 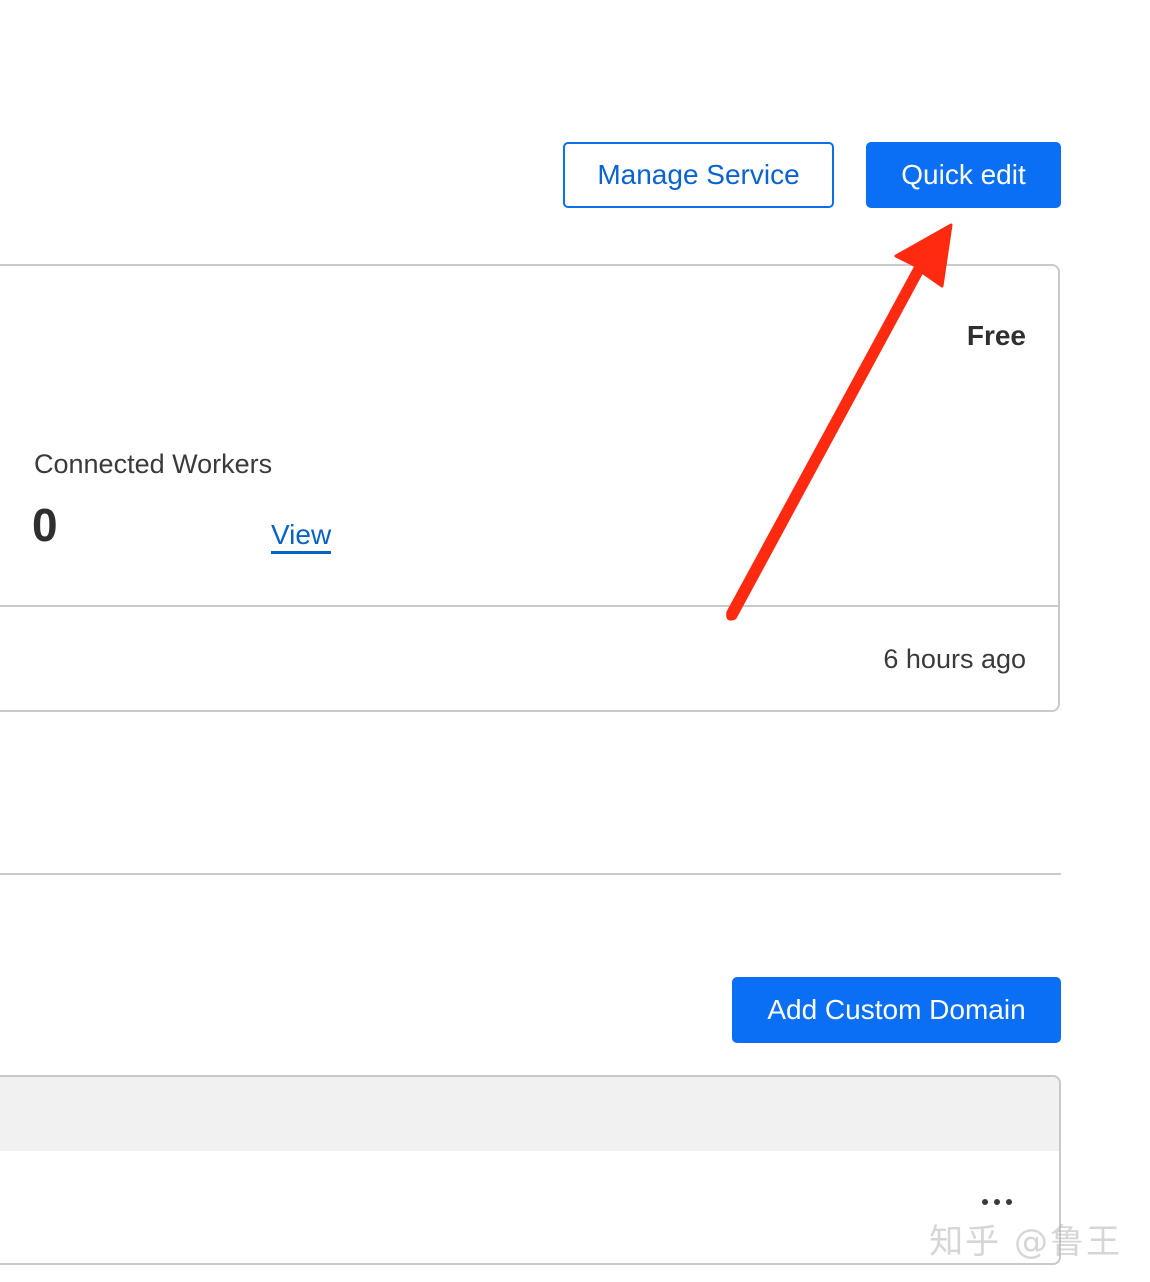 What do you see at coordinates (954, 659) in the screenshot?
I see `last-updated-text: 6 hours ago` at bounding box center [954, 659].